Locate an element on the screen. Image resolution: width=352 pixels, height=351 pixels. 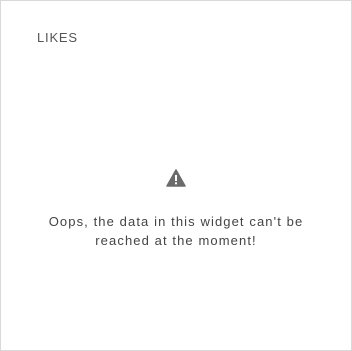
error-message-line-1: Oops, the data in this widget can't be is located at coordinates (176, 221).